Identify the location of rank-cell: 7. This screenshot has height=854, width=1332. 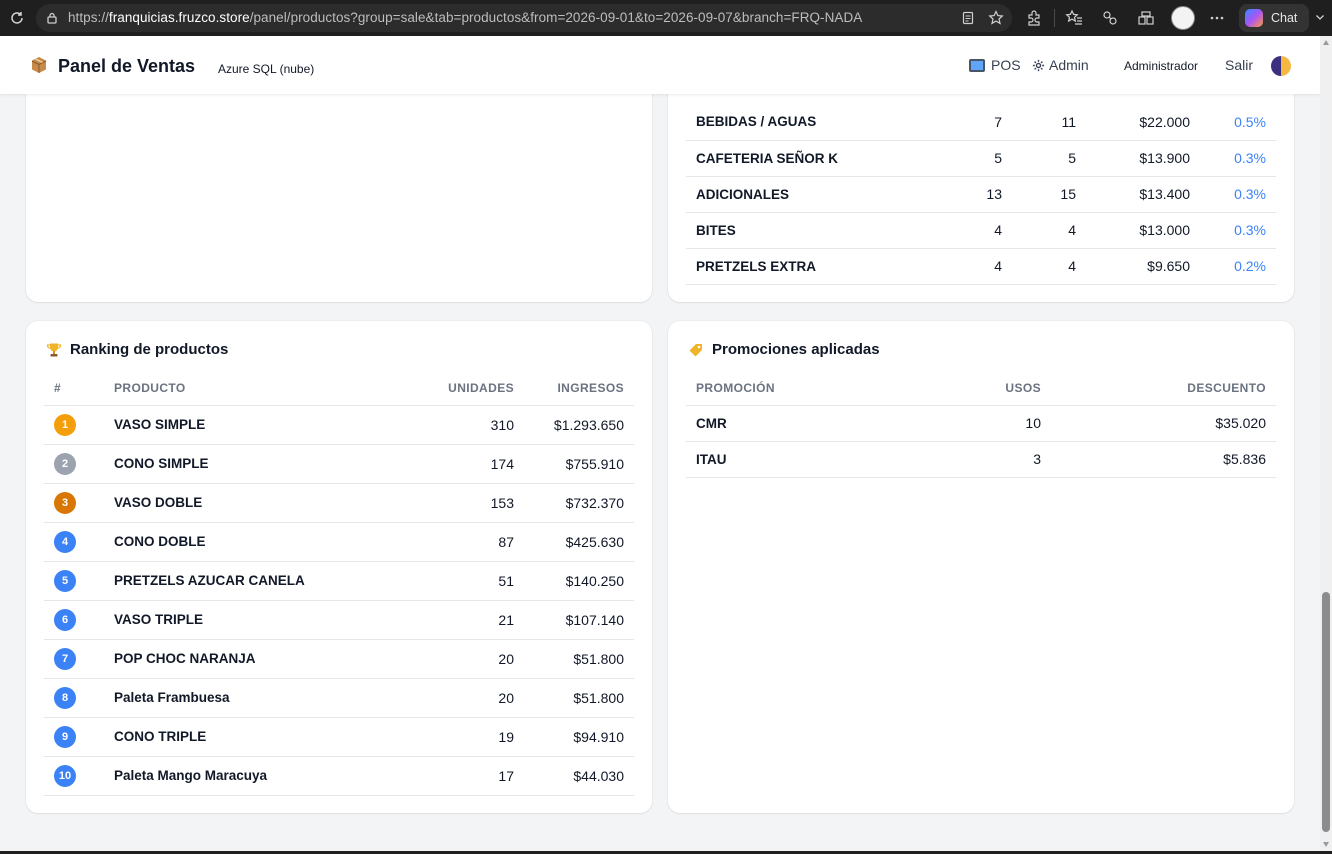
(79, 659).